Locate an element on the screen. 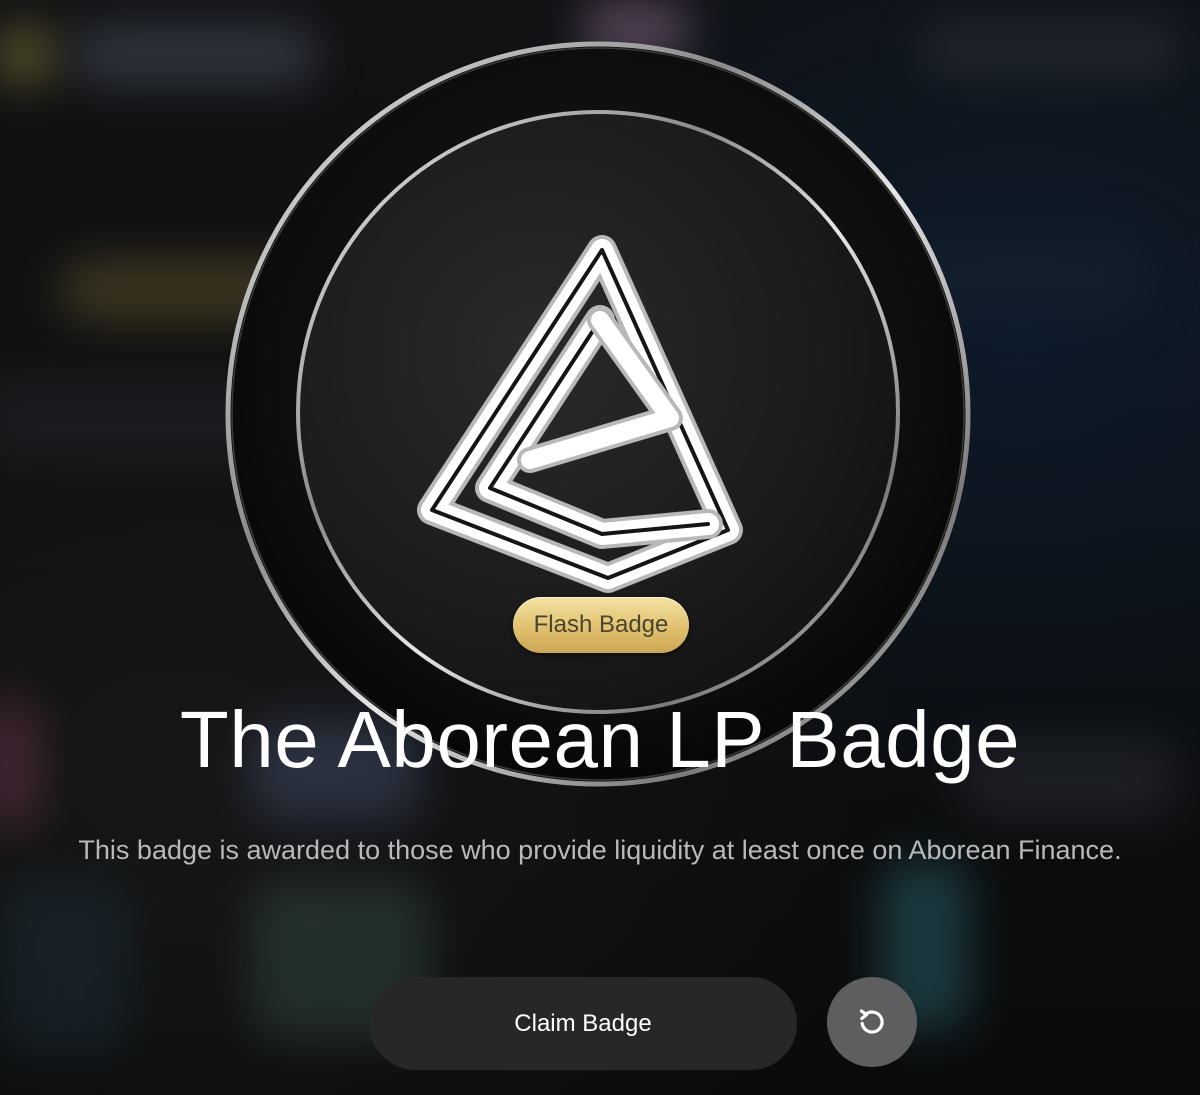  badge-title: The Aborean LP Badge is located at coordinates (600, 739).